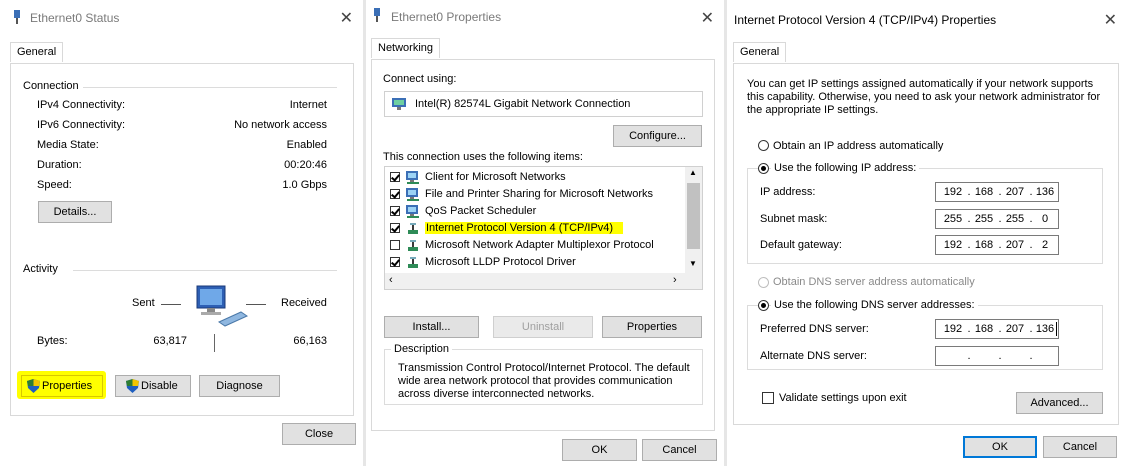 This screenshot has height=466, width=1125. I want to click on info-label: IPv6 Connectivity:, so click(81, 125).